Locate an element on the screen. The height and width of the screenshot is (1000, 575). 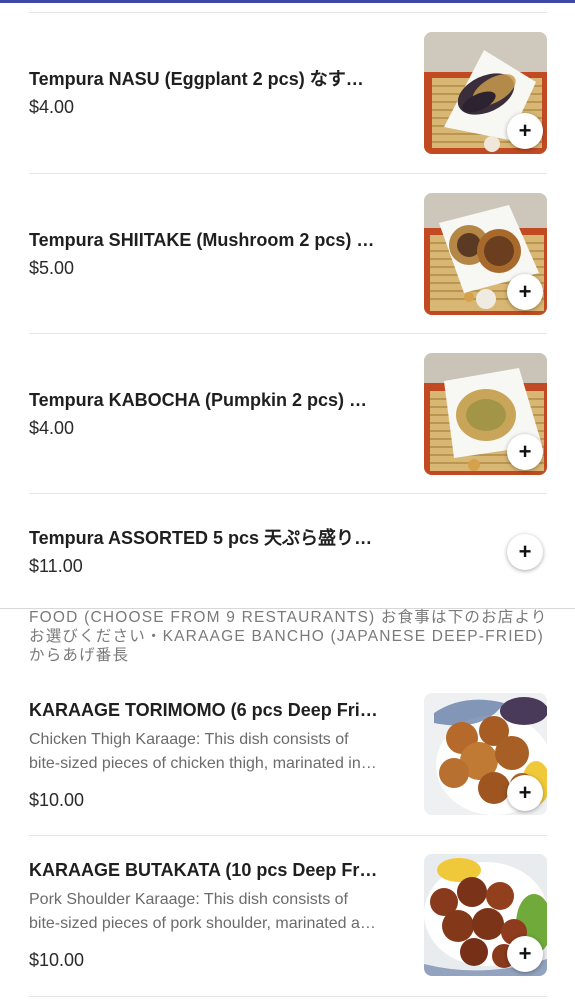
item-price: $11.00 is located at coordinates (56, 566).